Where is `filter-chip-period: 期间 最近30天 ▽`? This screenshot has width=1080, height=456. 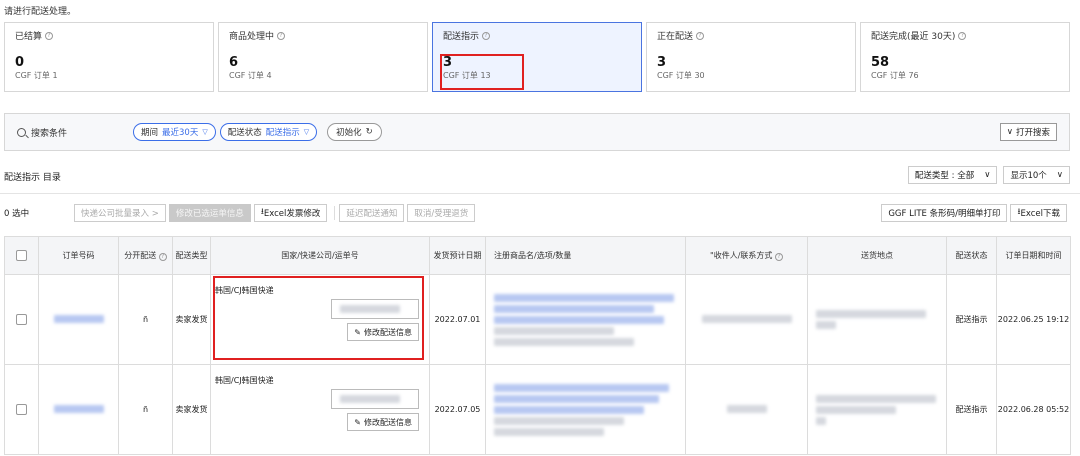 filter-chip-period: 期间 最近30天 ▽ is located at coordinates (174, 132).